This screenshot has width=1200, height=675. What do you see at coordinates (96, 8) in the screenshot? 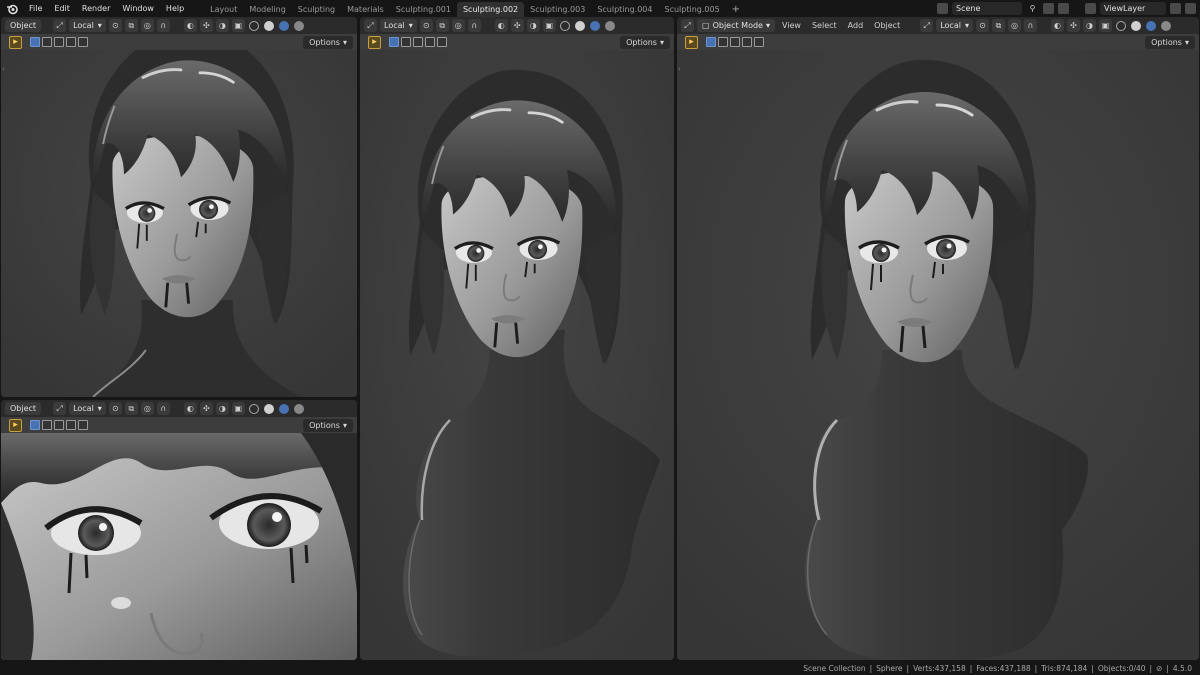
I see `menu-render: Render` at bounding box center [96, 8].